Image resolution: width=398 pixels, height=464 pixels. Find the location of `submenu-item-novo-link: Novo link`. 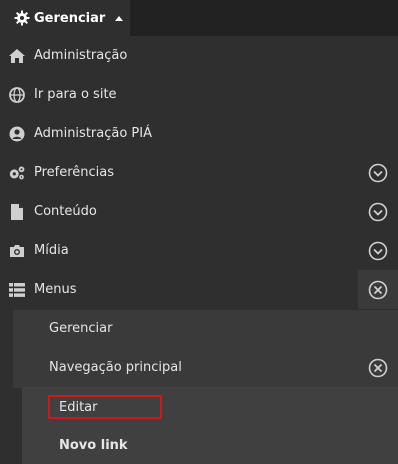

submenu-item-novo-link: Novo link is located at coordinates (210, 445).